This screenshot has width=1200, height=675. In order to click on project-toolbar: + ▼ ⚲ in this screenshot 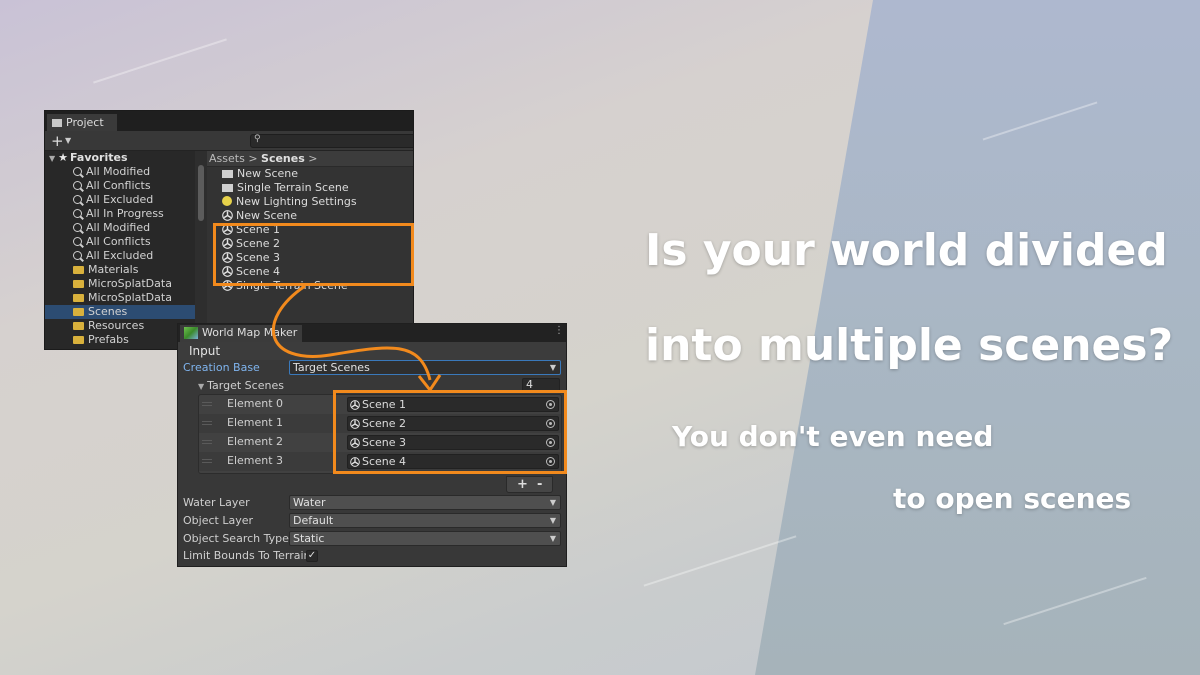, I will do `click(229, 141)`.